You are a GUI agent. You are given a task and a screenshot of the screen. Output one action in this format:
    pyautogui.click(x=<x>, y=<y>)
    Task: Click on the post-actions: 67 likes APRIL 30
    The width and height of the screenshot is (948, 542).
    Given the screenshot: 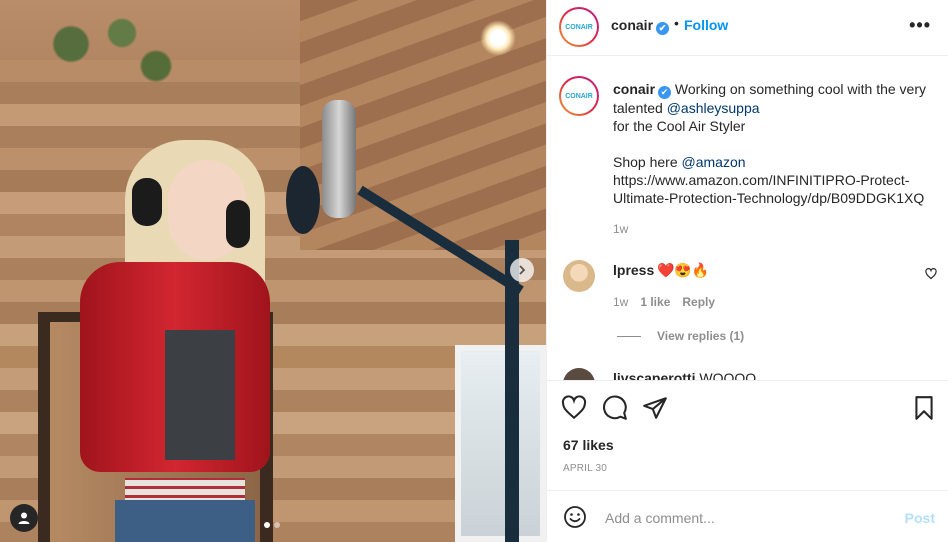 What is the action you would take?
    pyautogui.click(x=747, y=435)
    